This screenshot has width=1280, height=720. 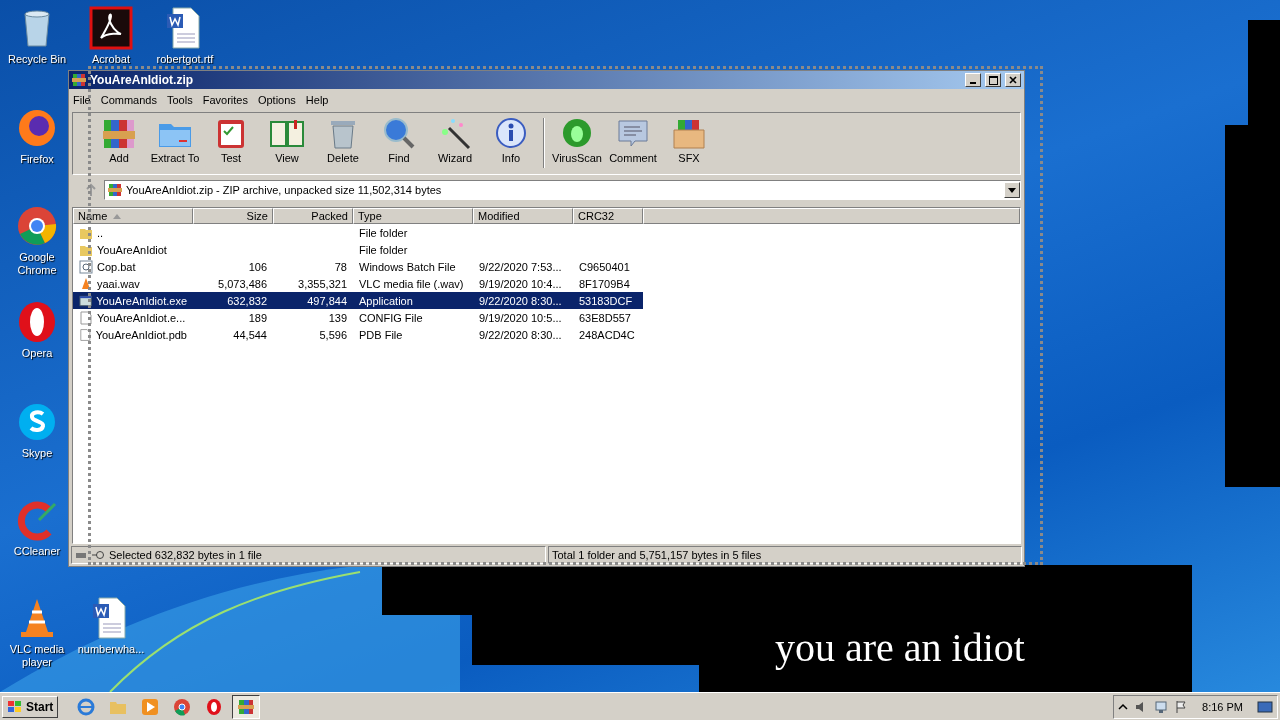 I want to click on table-cell-text: 3,355,321, so click(x=322, y=284).